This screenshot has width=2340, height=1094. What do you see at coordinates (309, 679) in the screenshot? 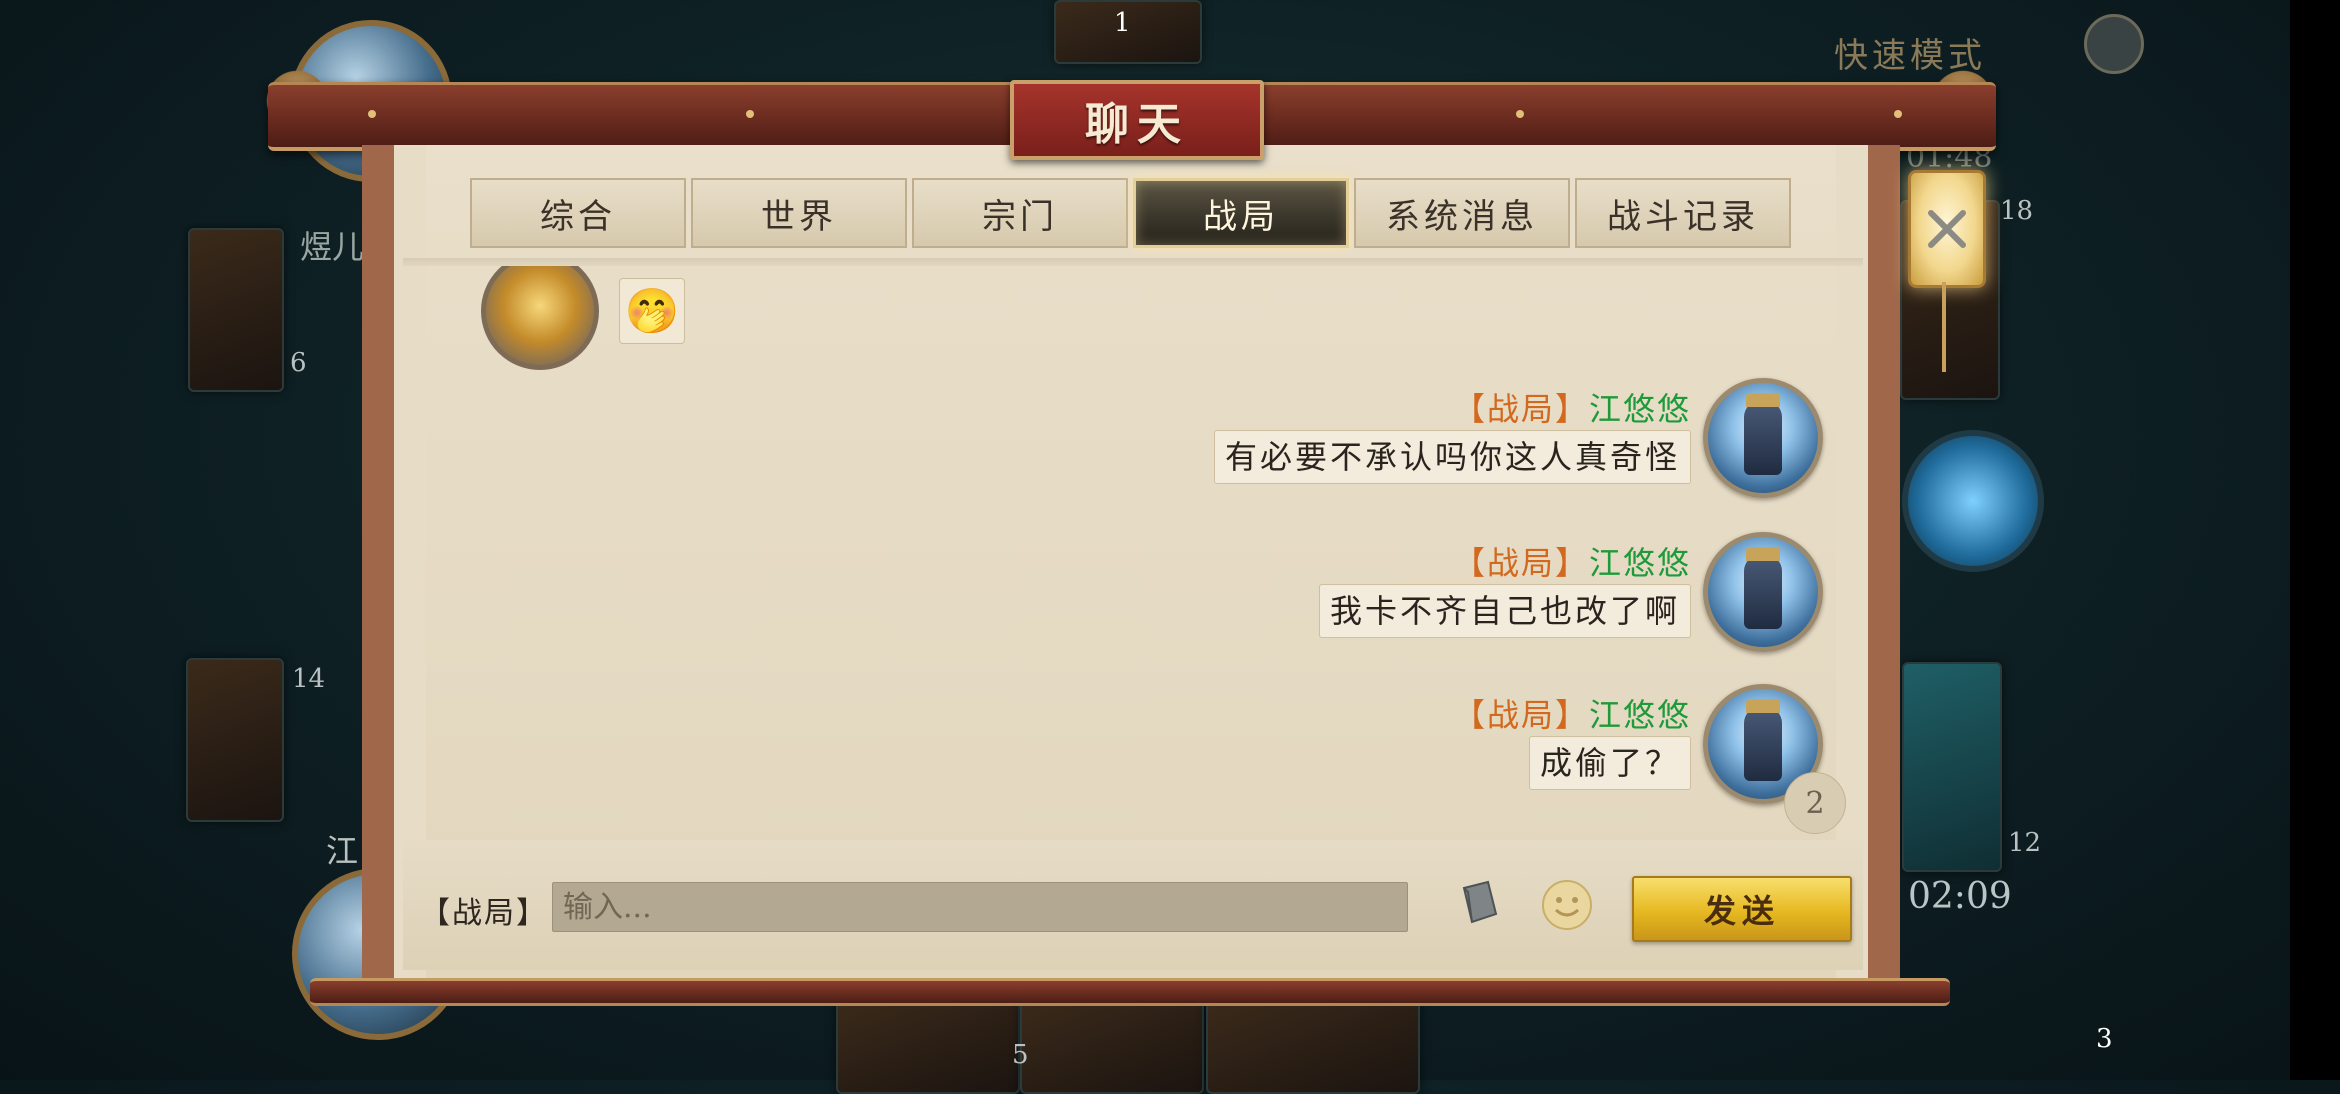
I see `left-mid-count: 14` at bounding box center [309, 679].